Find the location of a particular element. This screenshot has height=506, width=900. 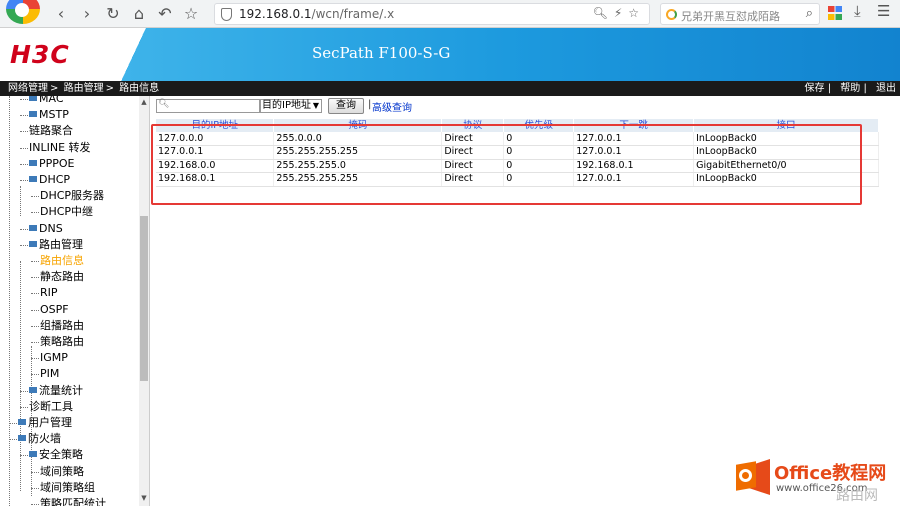

breadcrumb: 网络管理 > 路由管理 > 路由信息 is located at coordinates (84, 88).